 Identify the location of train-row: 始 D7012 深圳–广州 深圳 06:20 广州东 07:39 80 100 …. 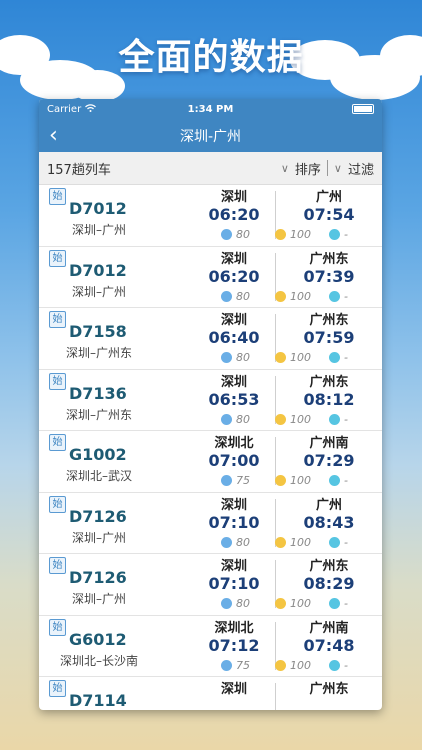
(210, 277).